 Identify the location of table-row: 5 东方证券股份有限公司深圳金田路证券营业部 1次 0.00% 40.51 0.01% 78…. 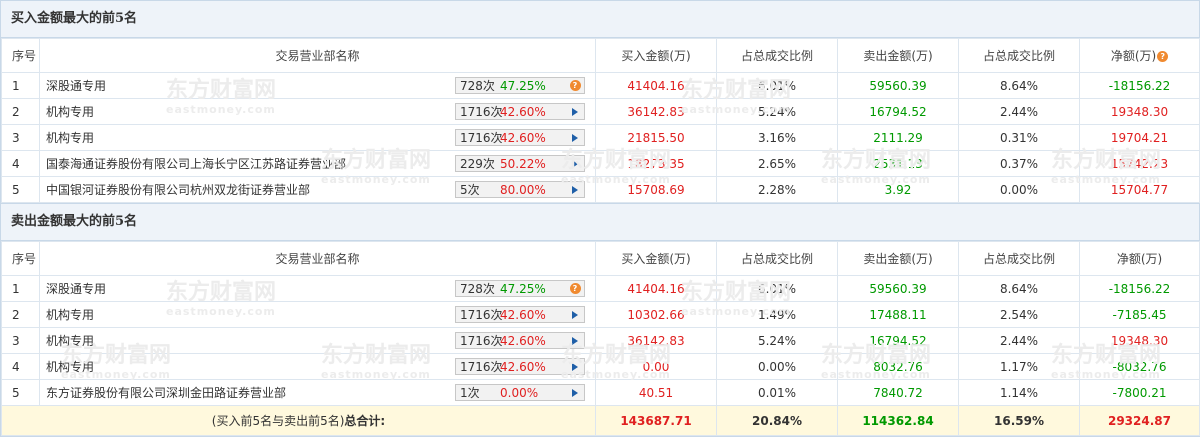
(600, 392).